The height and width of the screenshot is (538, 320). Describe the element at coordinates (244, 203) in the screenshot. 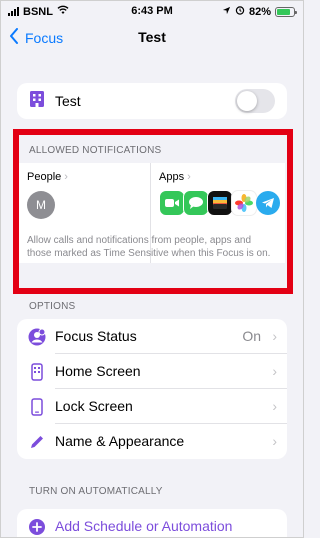

I see `photos-icon` at that location.